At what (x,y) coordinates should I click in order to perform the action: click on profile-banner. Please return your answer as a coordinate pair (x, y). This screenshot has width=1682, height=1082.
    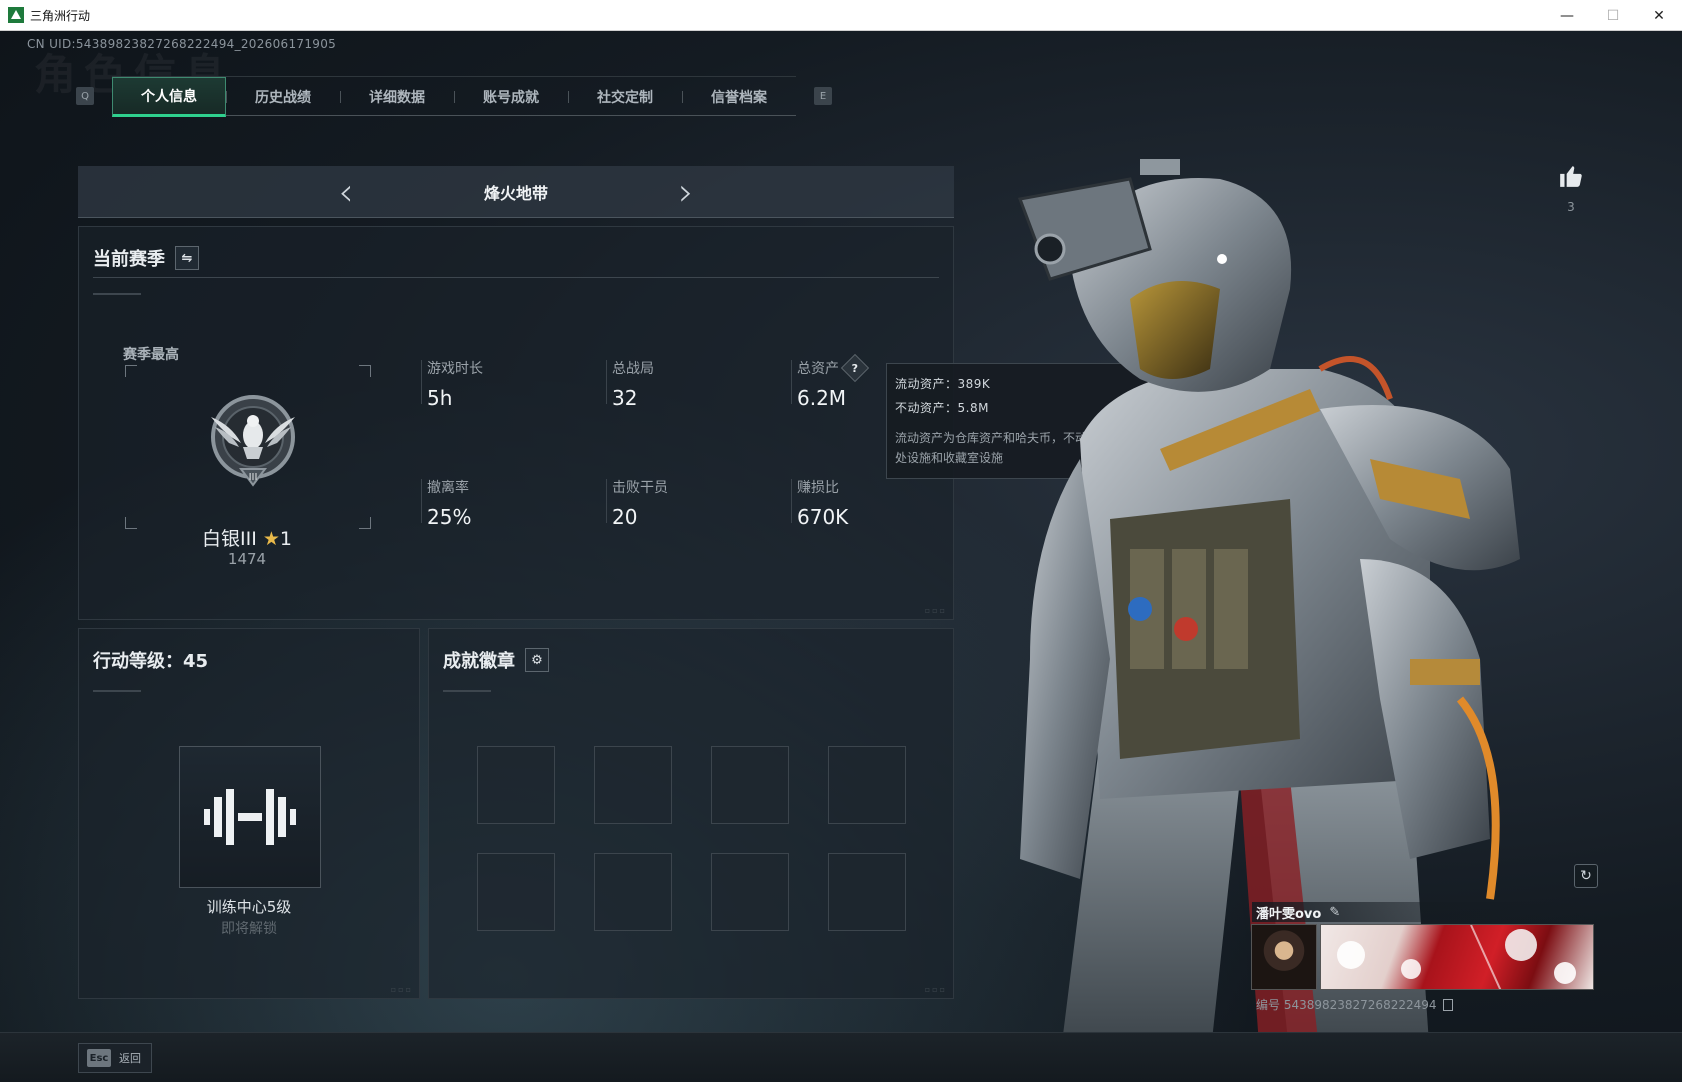
    Looking at the image, I should click on (1457, 957).